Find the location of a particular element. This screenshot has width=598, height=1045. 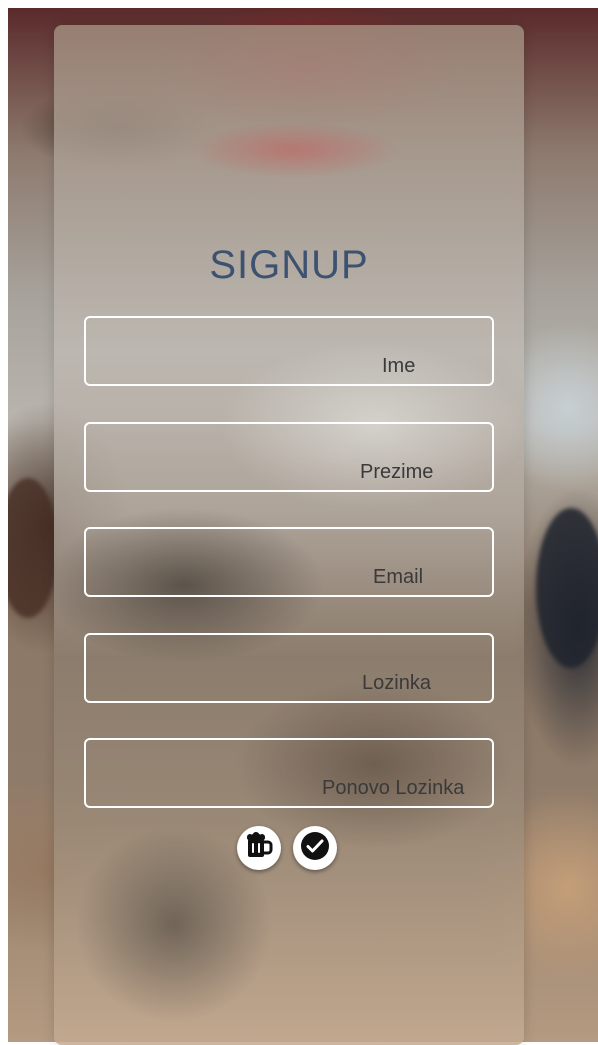

action-buttons is located at coordinates (292, 850).